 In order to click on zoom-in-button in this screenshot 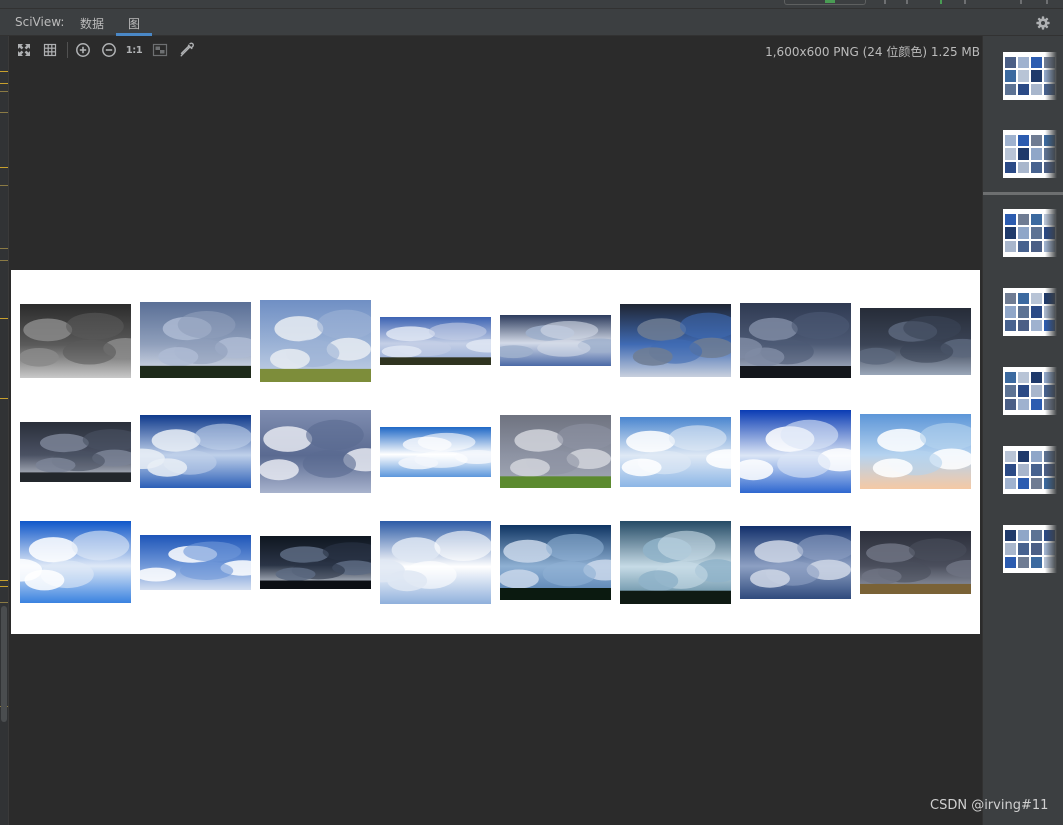, I will do `click(83, 50)`.